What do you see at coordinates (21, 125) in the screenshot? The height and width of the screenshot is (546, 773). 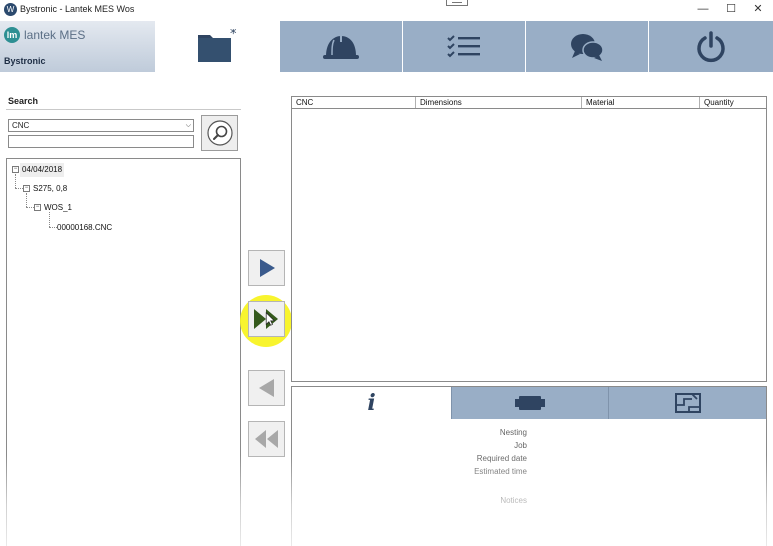 I see `search-type-value: CNC` at bounding box center [21, 125].